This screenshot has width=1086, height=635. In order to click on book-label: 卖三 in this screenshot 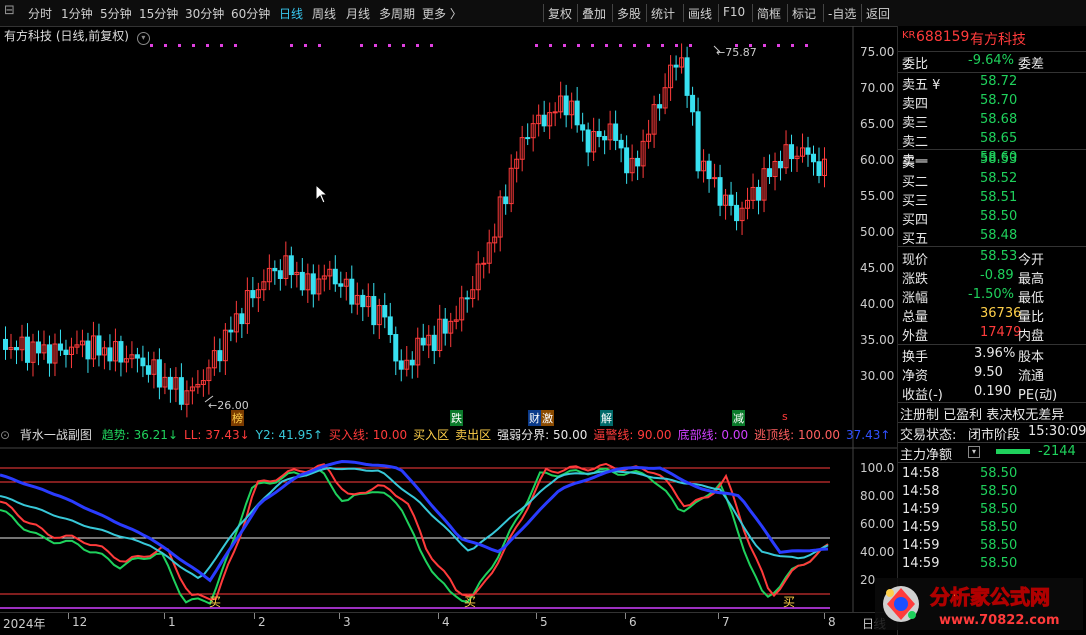, I will do `click(915, 123)`.